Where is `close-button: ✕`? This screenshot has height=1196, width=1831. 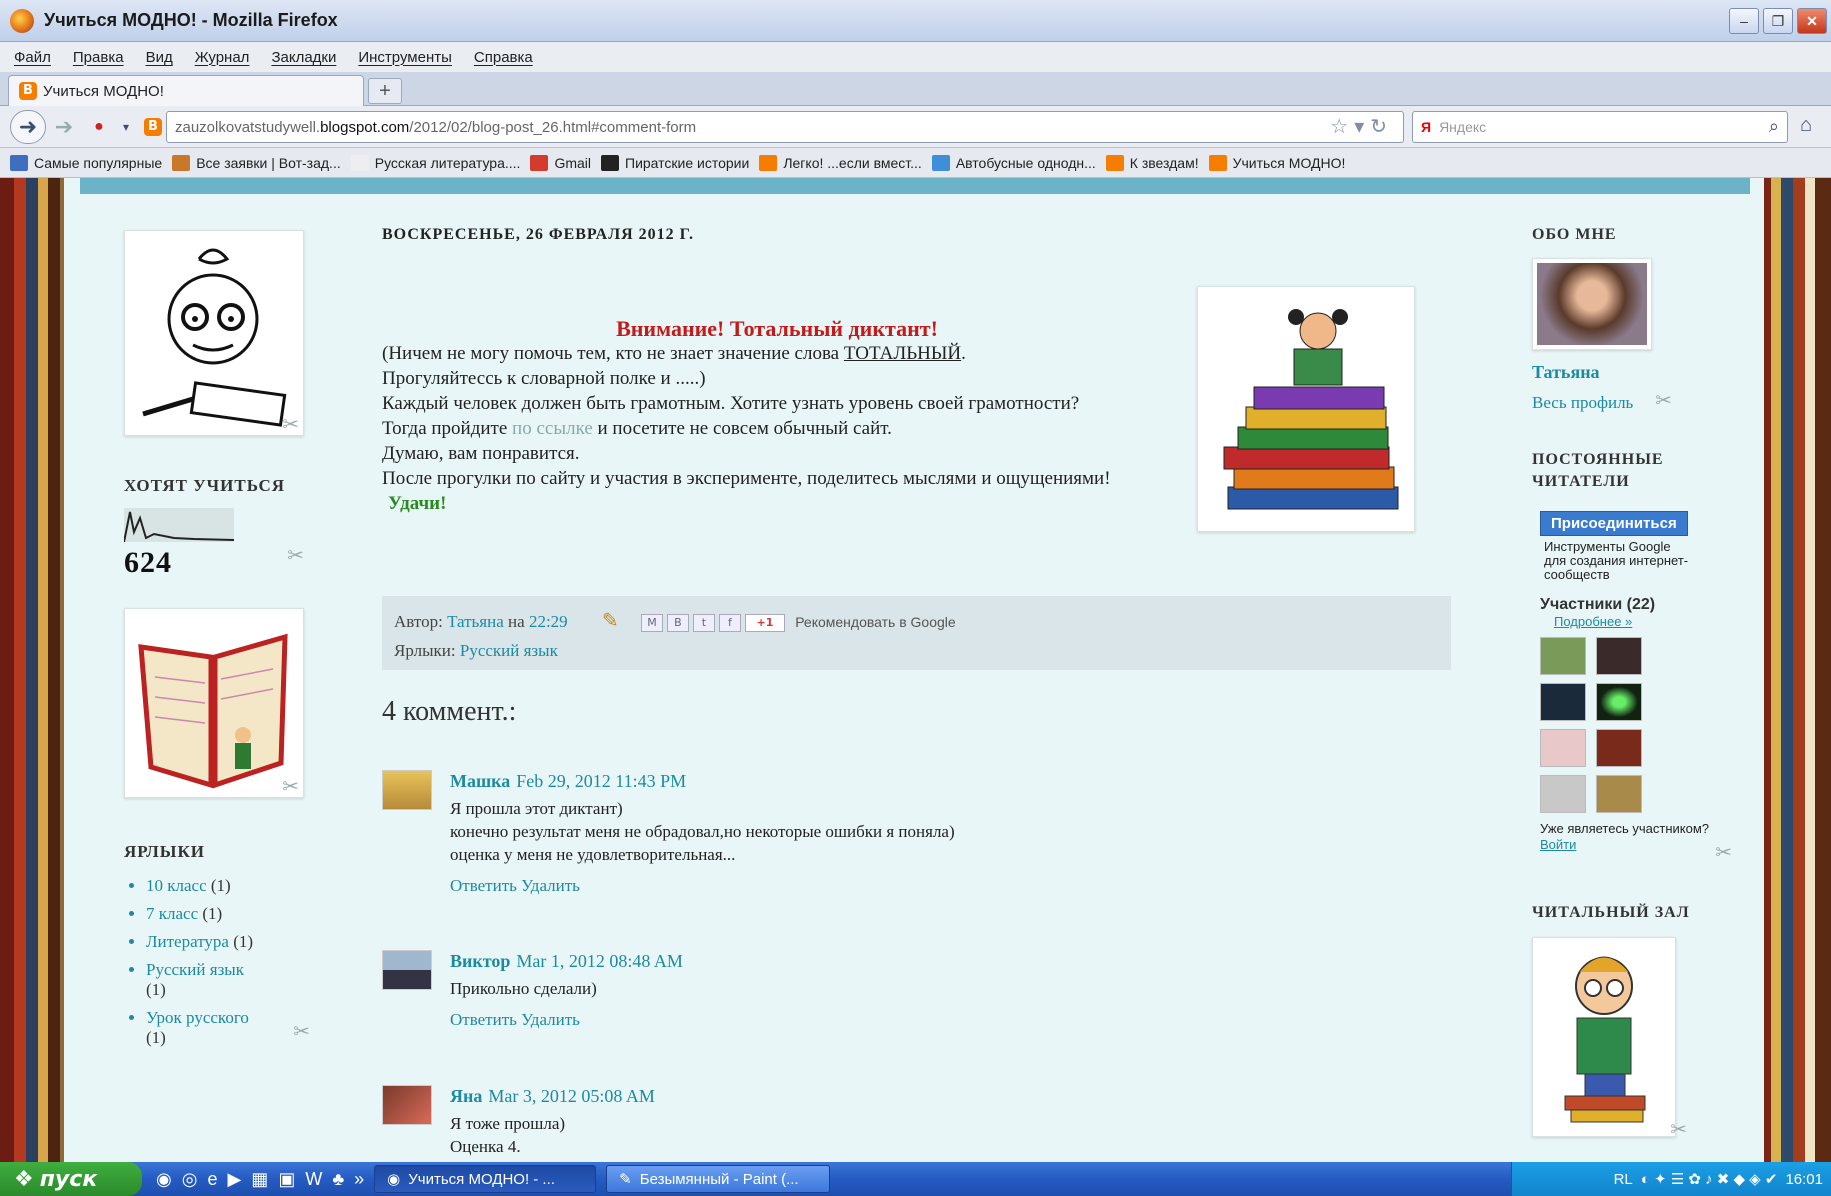 close-button: ✕ is located at coordinates (1812, 21).